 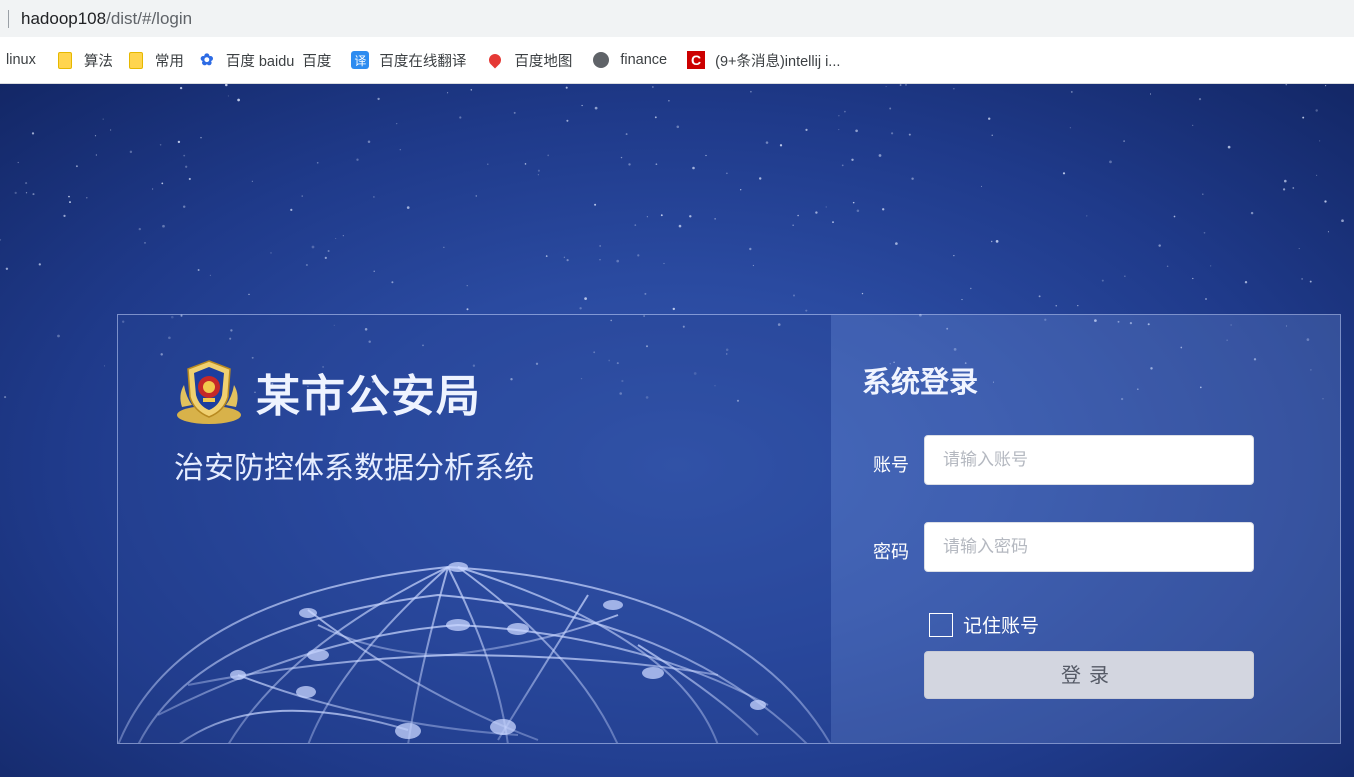 What do you see at coordinates (207, 60) in the screenshot?
I see `baidu-icon: ✿` at bounding box center [207, 60].